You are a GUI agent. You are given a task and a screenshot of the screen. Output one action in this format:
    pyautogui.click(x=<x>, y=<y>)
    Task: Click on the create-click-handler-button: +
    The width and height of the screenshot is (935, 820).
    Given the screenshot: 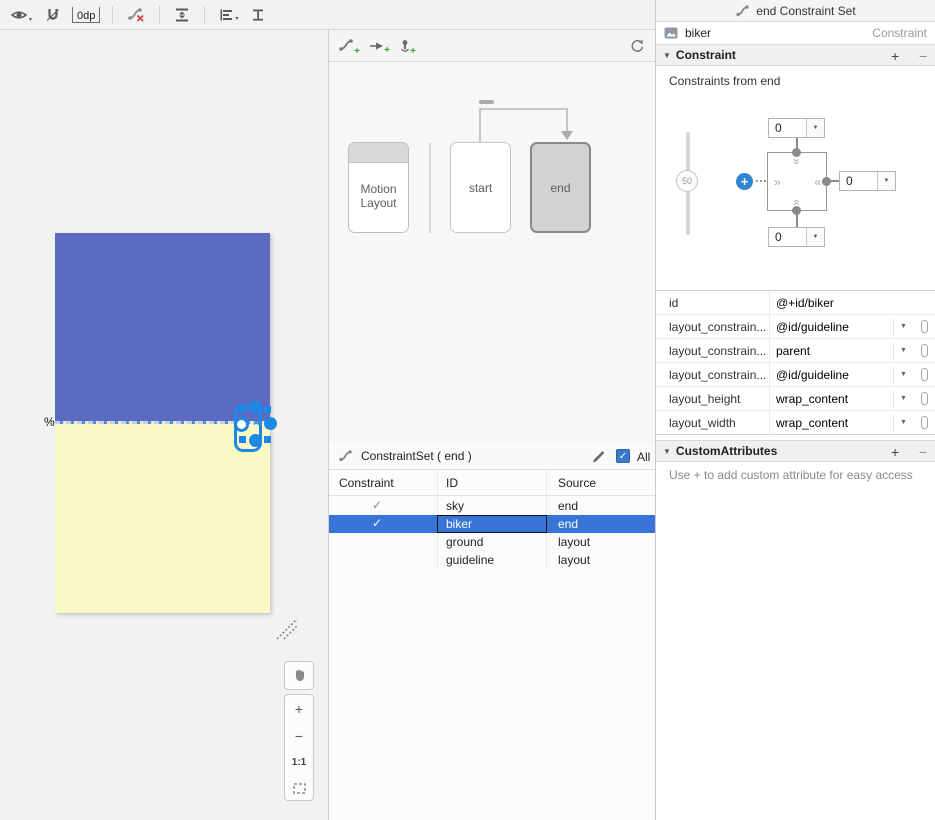 What is the action you would take?
    pyautogui.click(x=379, y=47)
    